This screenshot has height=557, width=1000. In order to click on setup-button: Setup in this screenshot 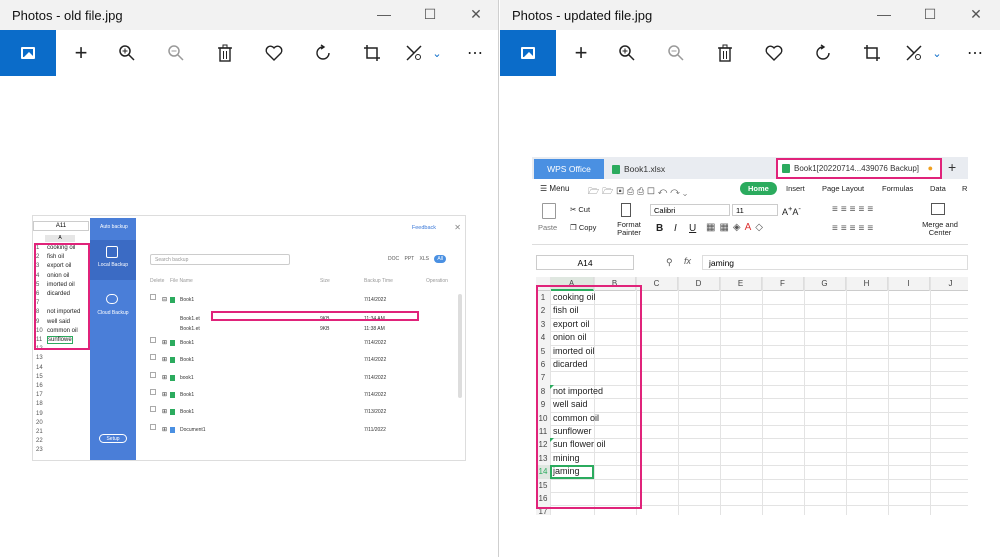, I will do `click(113, 438)`.